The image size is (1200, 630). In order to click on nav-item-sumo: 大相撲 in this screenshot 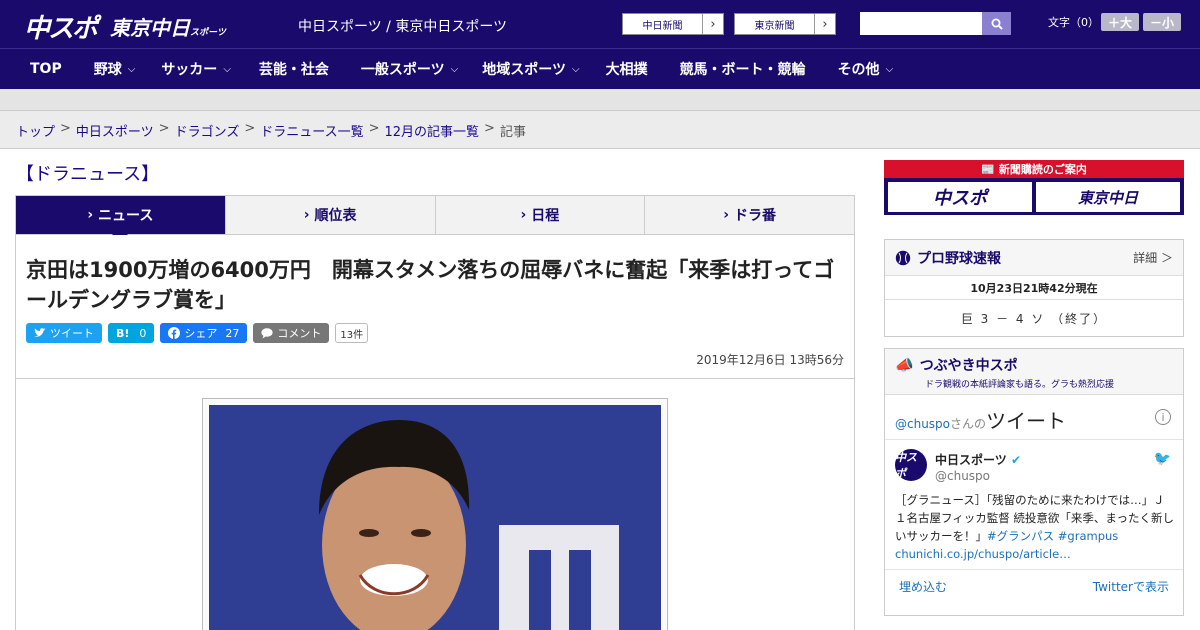, I will do `click(628, 69)`.